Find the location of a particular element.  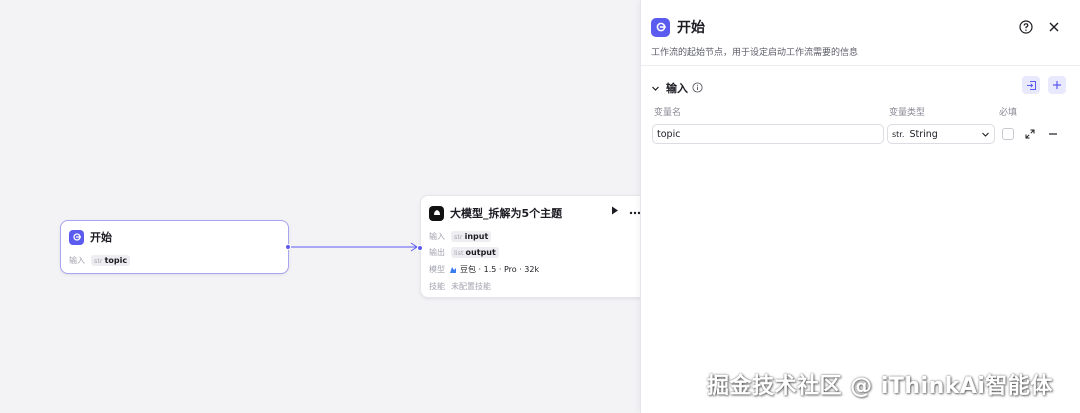

panel-header: 开始 is located at coordinates (678, 27).